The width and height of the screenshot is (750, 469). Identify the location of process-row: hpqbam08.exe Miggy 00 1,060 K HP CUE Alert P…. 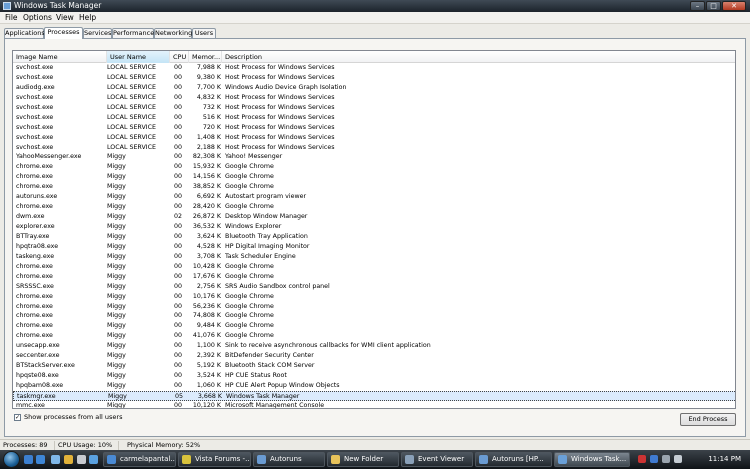
(374, 386).